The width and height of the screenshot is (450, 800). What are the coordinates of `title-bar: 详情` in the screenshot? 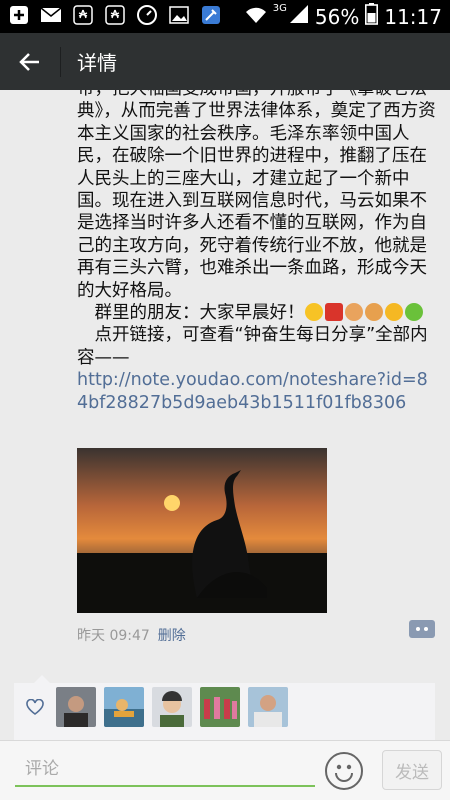 It's located at (225, 61).